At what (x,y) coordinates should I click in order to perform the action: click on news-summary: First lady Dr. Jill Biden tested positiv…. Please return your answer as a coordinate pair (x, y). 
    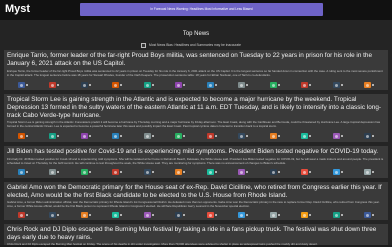
    Looking at the image, I should click on (195, 161).